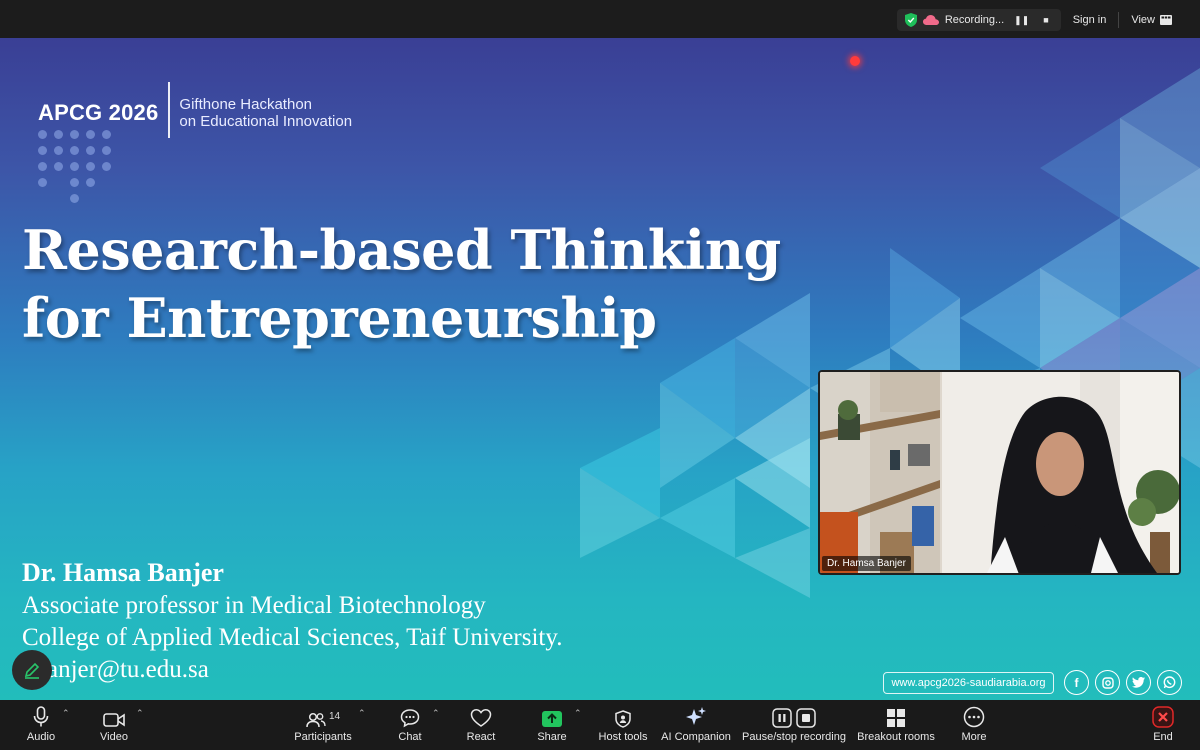  Describe the element at coordinates (481, 718) in the screenshot. I see `heart-icon` at that location.